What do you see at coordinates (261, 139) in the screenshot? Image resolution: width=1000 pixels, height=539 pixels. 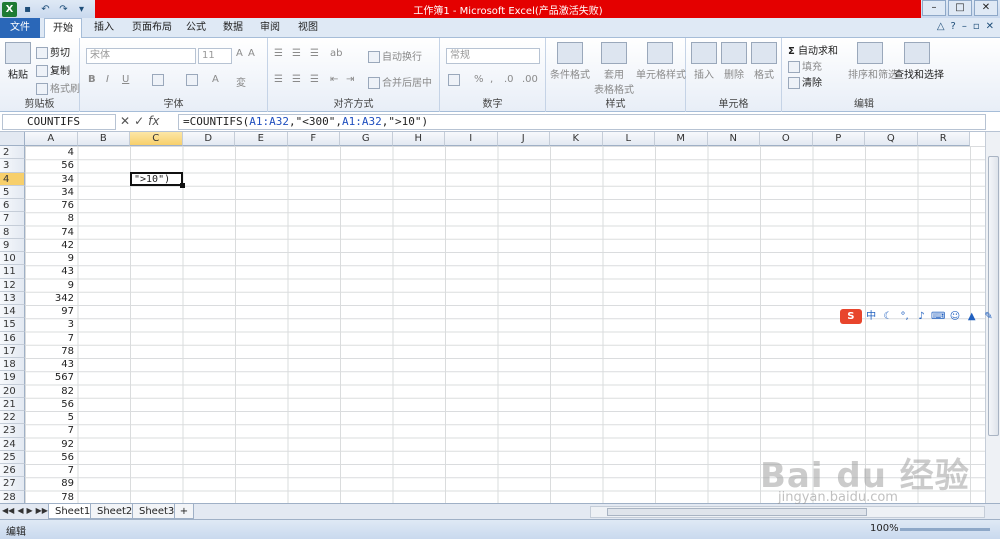 I see `column-header-e: E` at bounding box center [261, 139].